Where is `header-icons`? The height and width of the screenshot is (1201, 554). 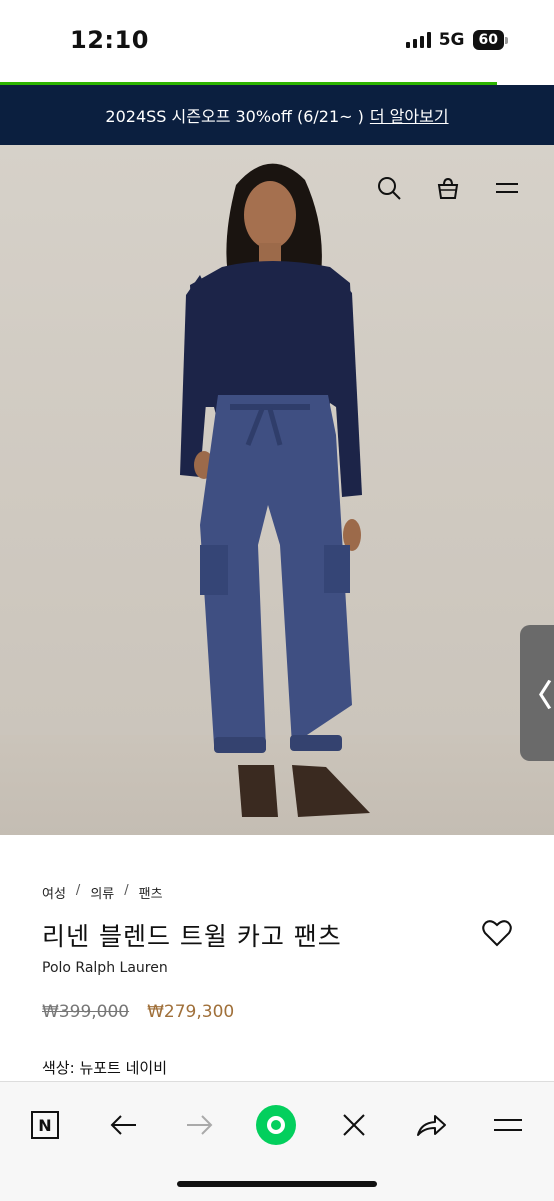
header-icons is located at coordinates (448, 188).